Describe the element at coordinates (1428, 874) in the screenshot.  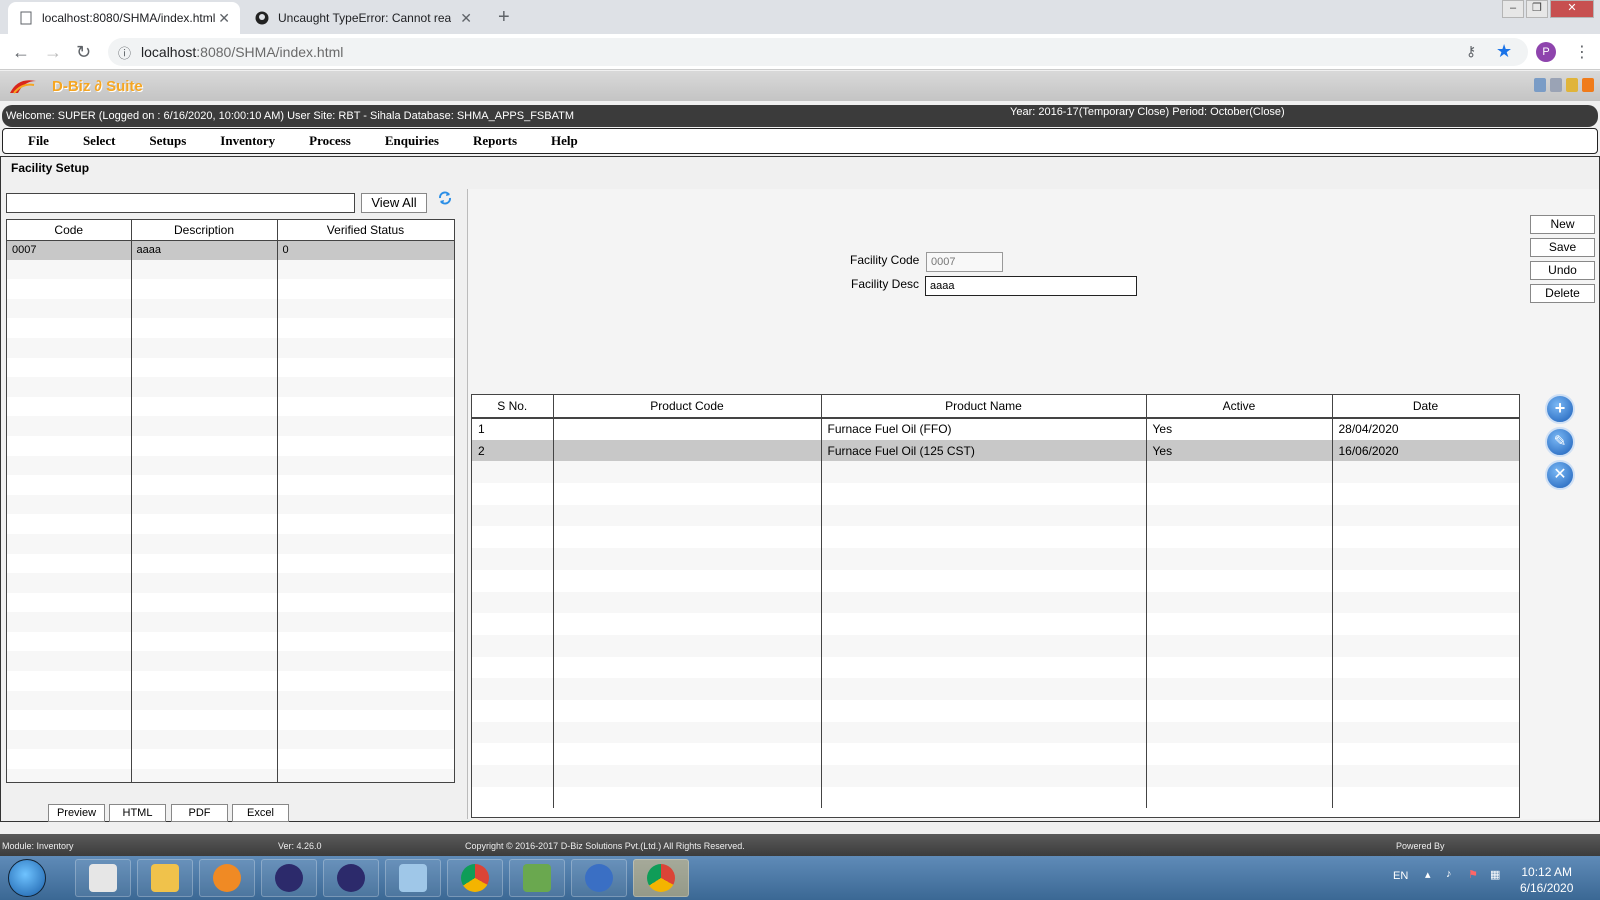
I see `show-hidden-icons-icon: ▴` at that location.